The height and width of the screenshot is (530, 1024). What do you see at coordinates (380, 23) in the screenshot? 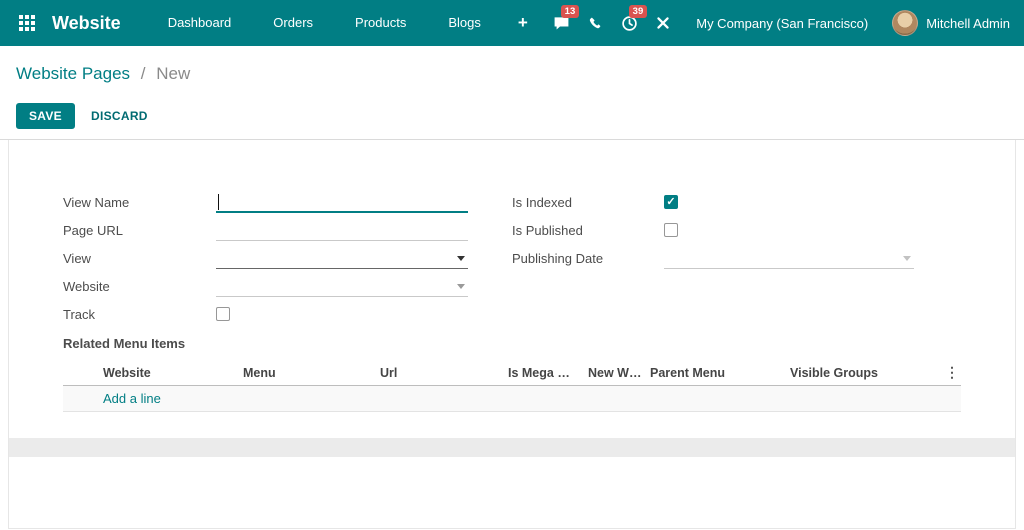
I see `menu-item-products: Products` at bounding box center [380, 23].